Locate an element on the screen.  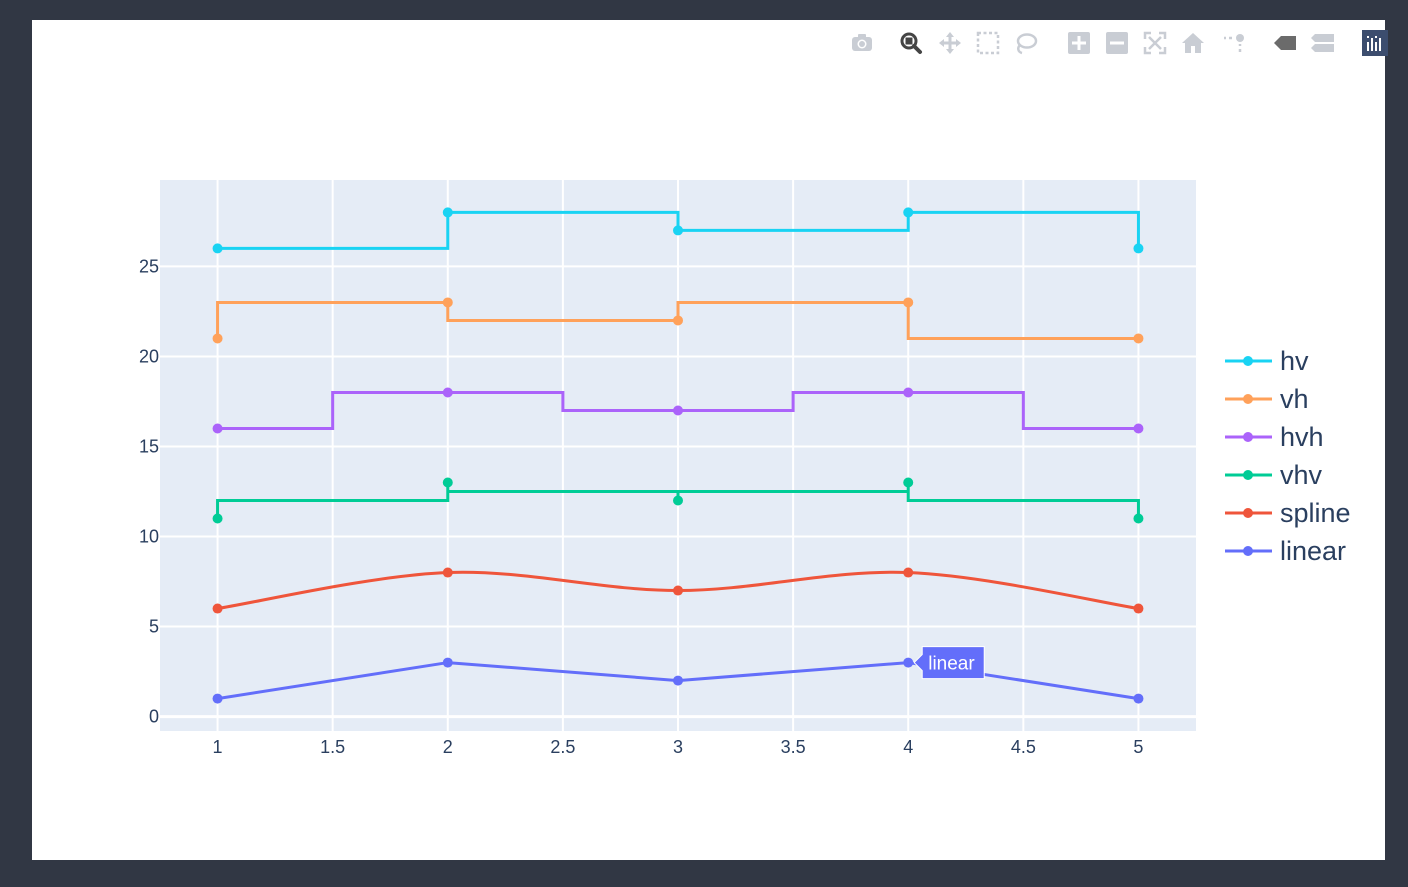
legend-item-vhv: vhv is located at coordinates (1274, 475).